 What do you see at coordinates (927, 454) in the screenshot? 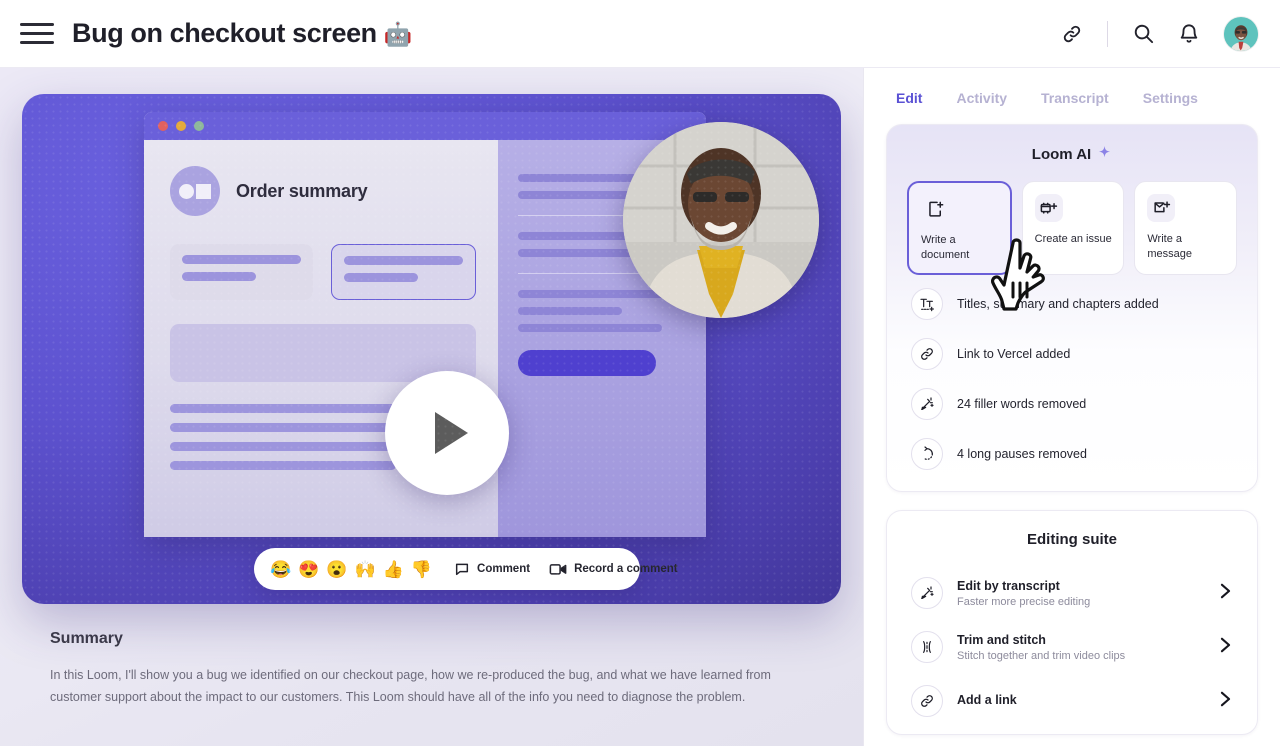
I see `refresh-icon` at bounding box center [927, 454].